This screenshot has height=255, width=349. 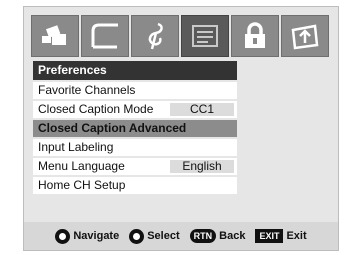 I want to click on navigation-help-bar: Navigate Select RTN Back EXIT Exit, so click(x=181, y=236).